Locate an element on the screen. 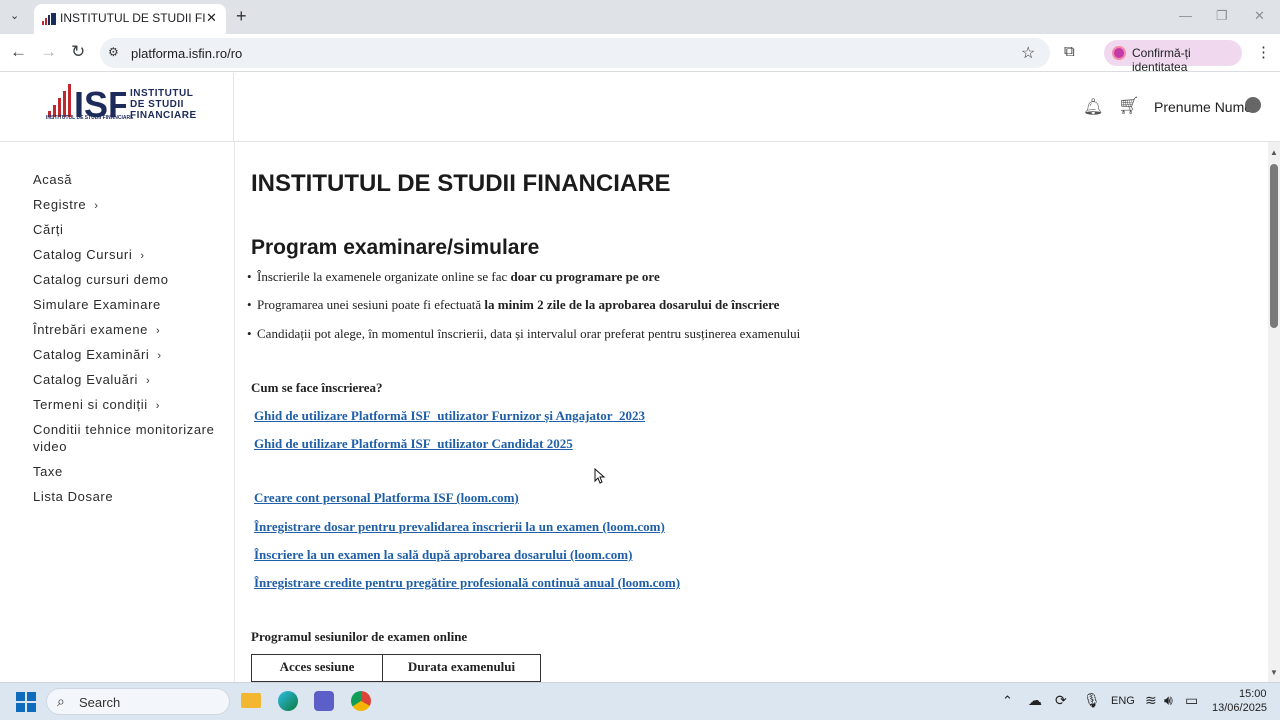 This screenshot has height=720, width=1280. wifi-icon: ≋ is located at coordinates (1151, 700).